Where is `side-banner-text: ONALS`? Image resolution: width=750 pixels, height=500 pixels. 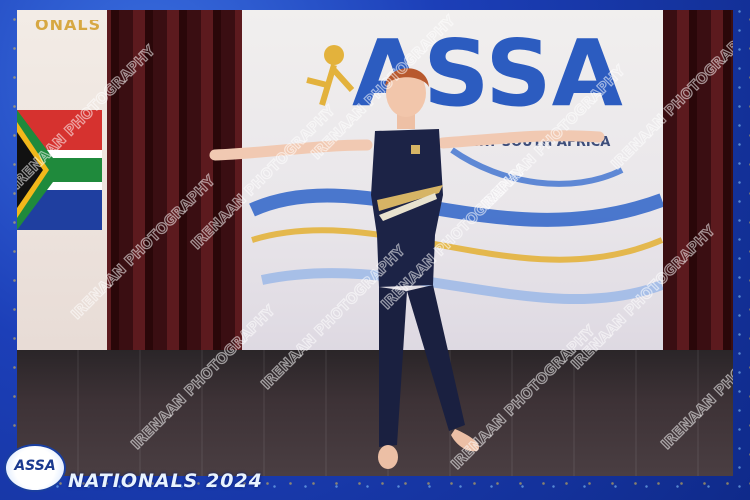
side-banner-text: ONALS is located at coordinates (68, 27).